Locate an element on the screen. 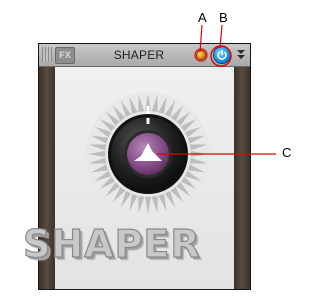 The width and height of the screenshot is (320, 301). knob-pointer is located at coordinates (148, 121).